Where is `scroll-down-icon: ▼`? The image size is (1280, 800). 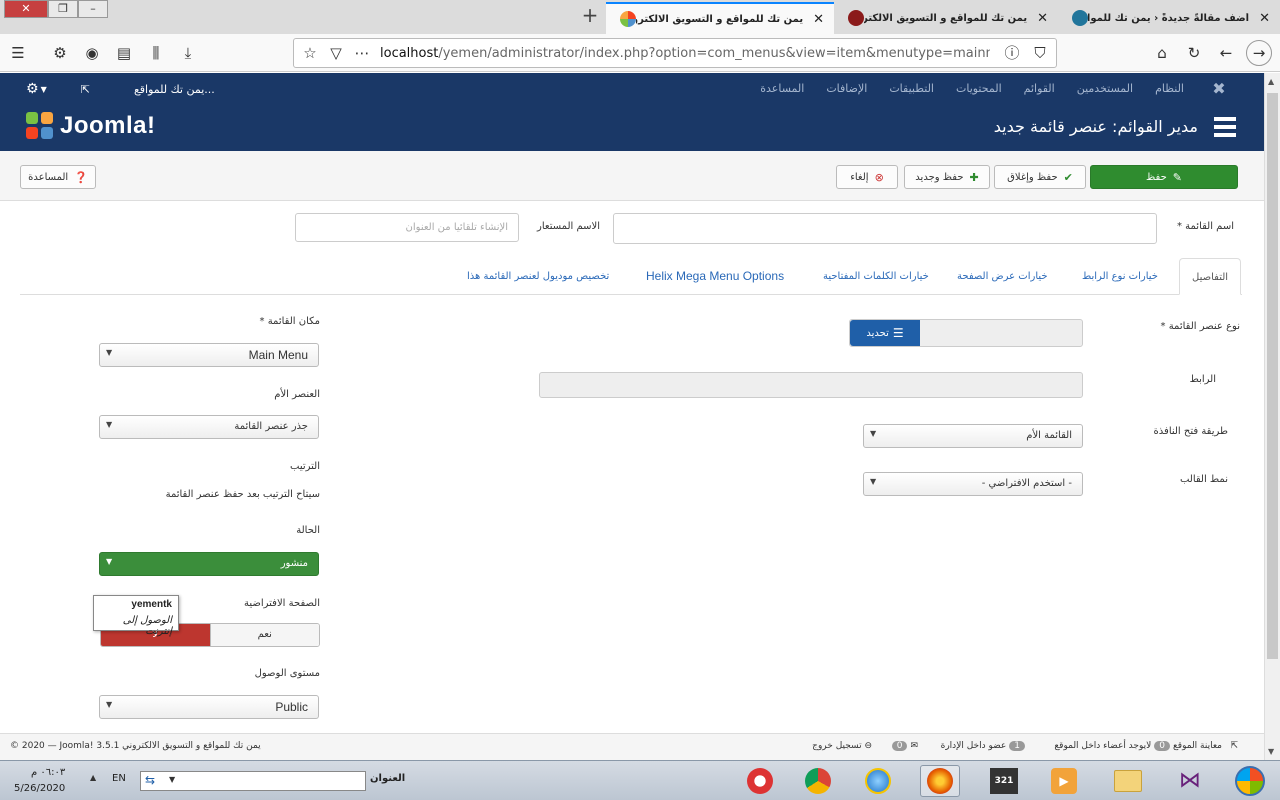 scroll-down-icon: ▼ is located at coordinates (1271, 751).